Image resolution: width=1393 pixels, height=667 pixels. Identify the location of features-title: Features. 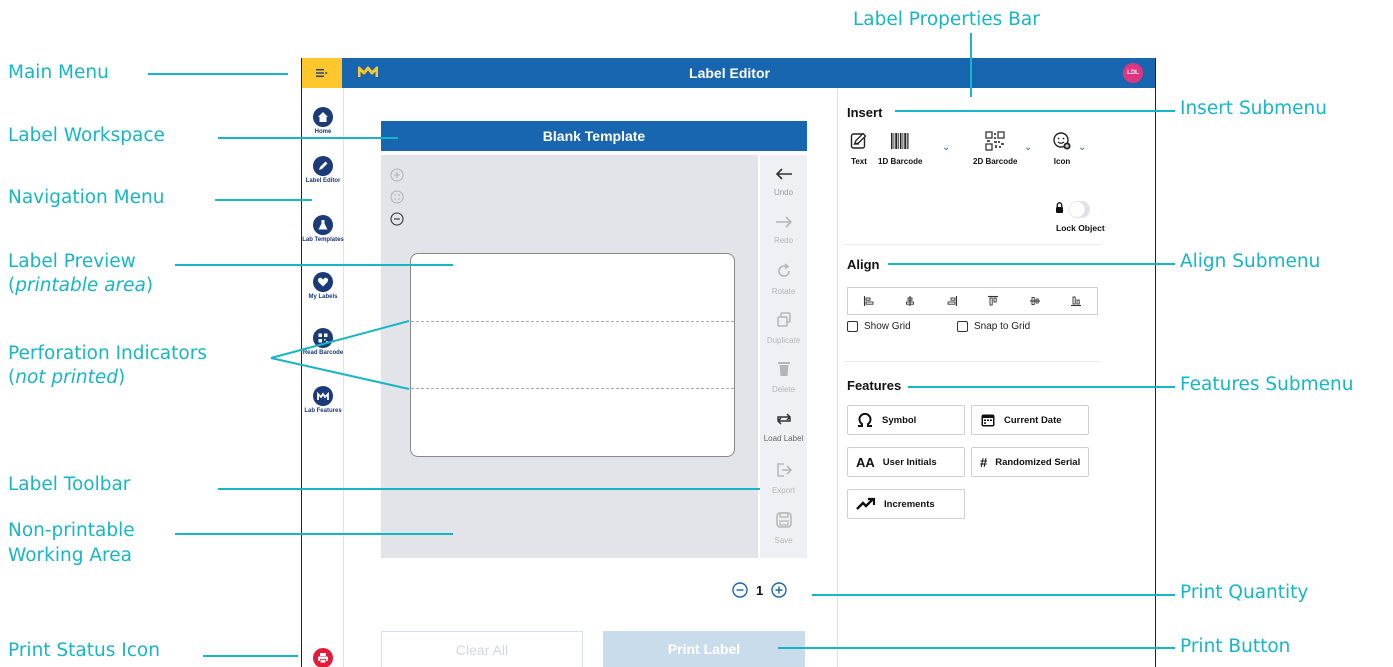
(874, 385).